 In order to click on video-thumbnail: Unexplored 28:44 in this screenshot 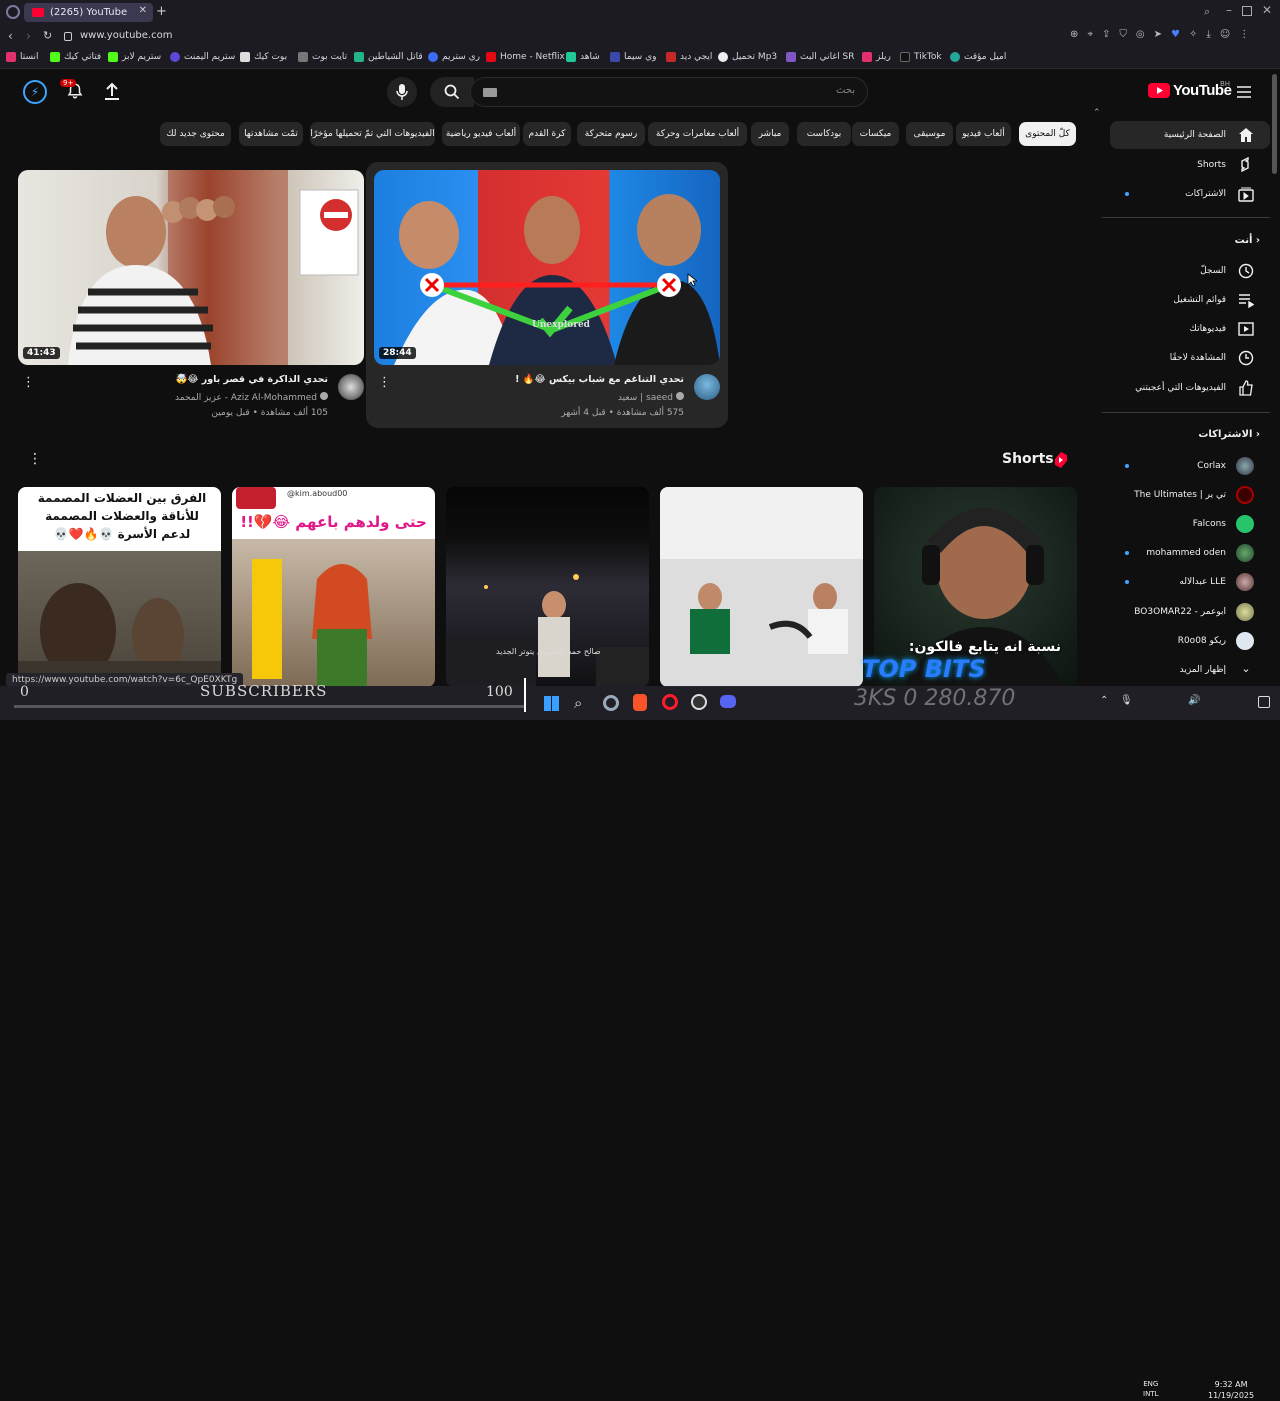, I will do `click(547, 267)`.